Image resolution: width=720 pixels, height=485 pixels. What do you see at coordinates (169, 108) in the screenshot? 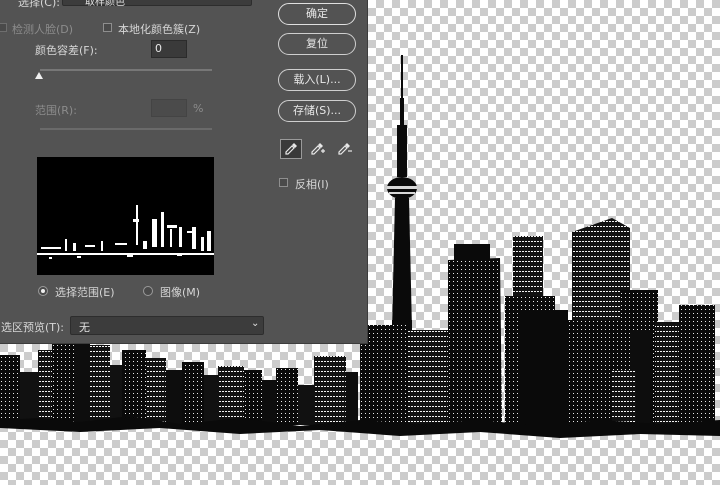
I see `range-input` at bounding box center [169, 108].